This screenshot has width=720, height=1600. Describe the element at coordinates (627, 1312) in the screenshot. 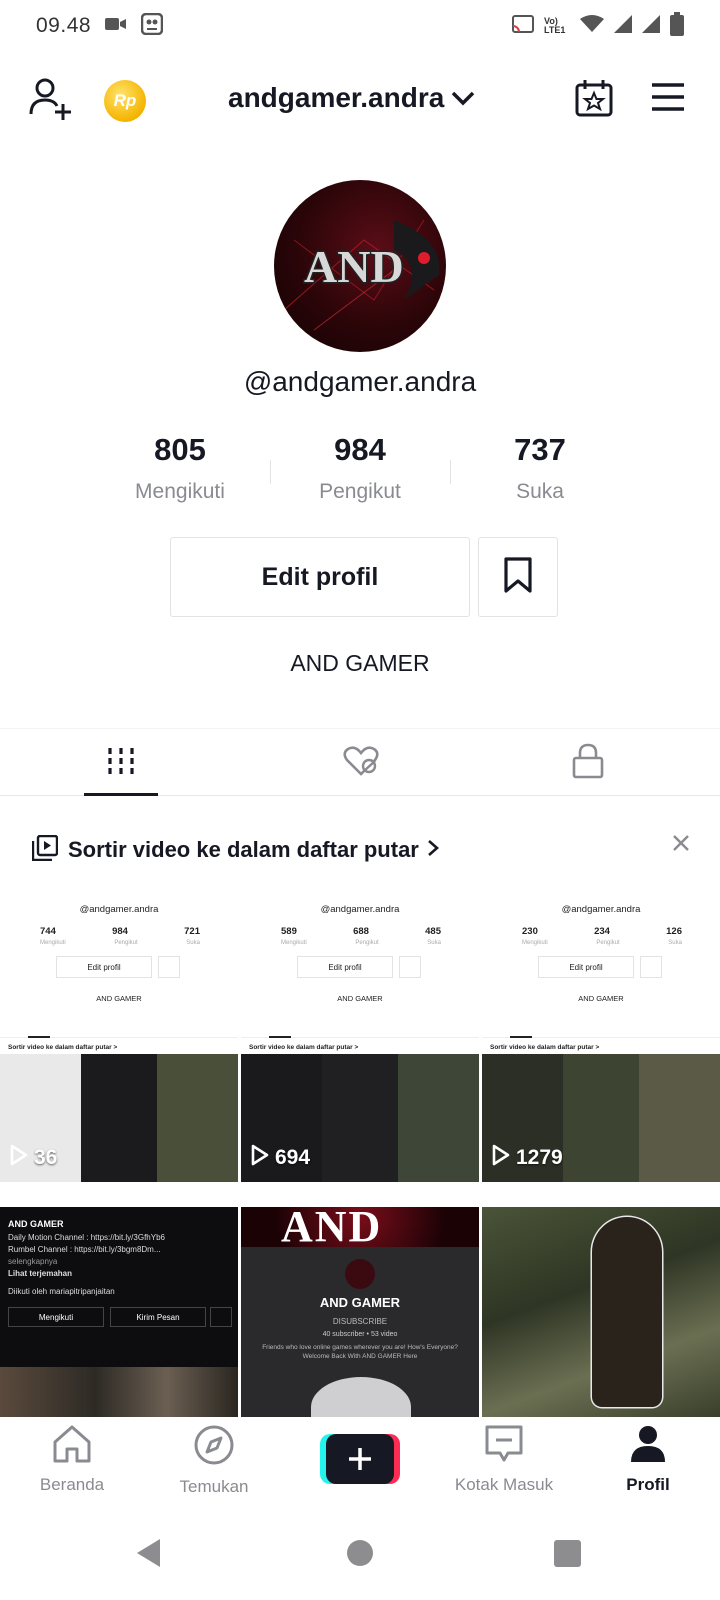

I see `thumbnail-character` at that location.